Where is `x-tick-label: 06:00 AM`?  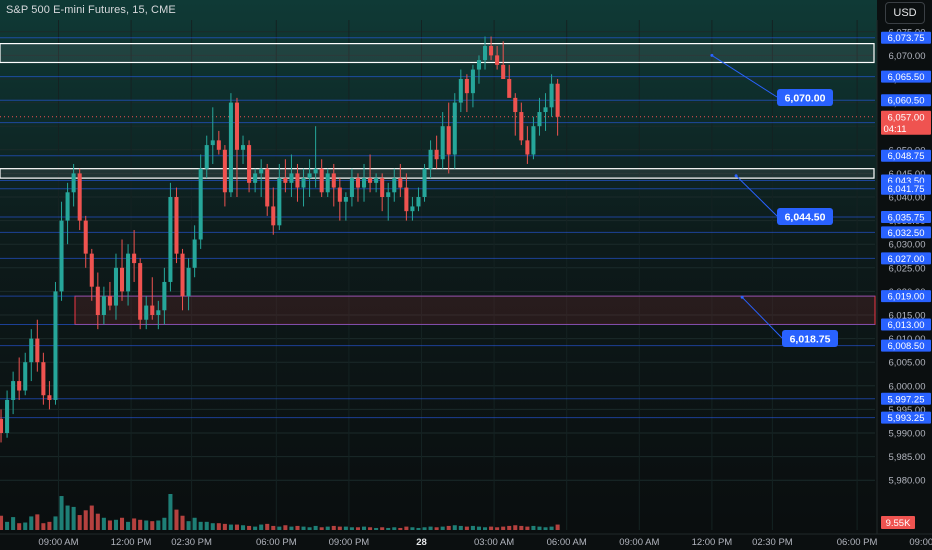 x-tick-label: 06:00 AM is located at coordinates (567, 542).